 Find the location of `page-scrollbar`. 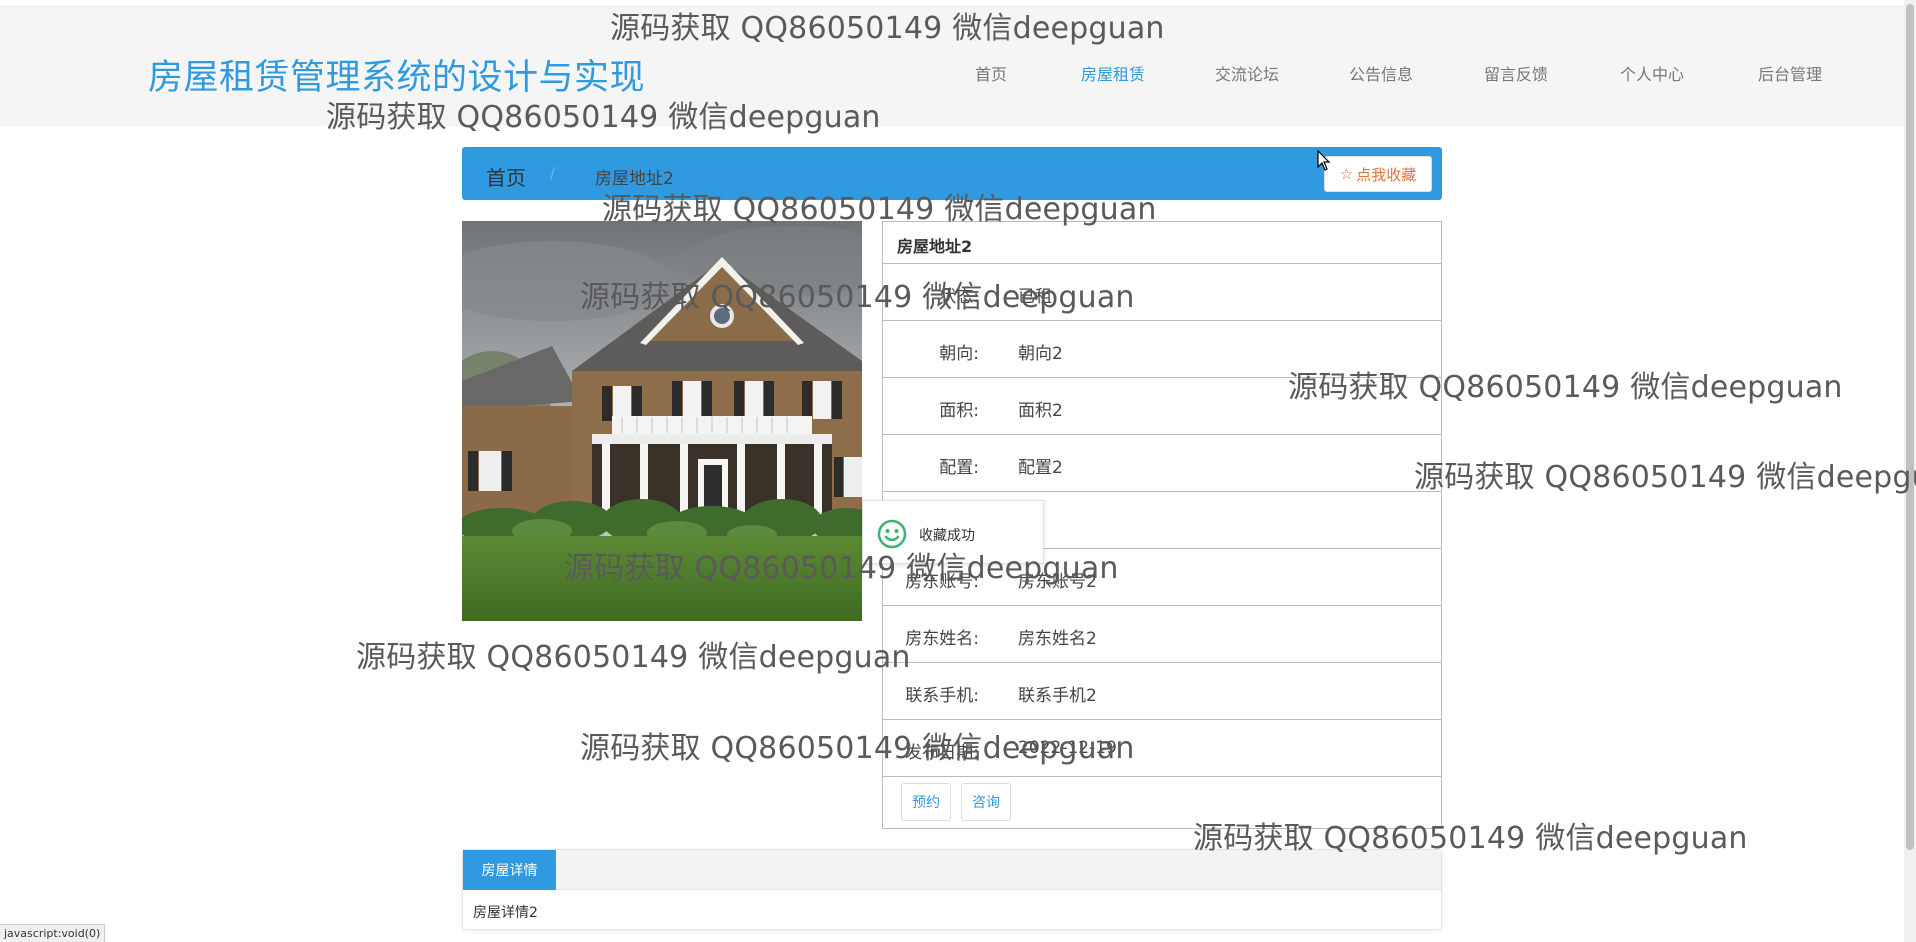

page-scrollbar is located at coordinates (1910, 471).